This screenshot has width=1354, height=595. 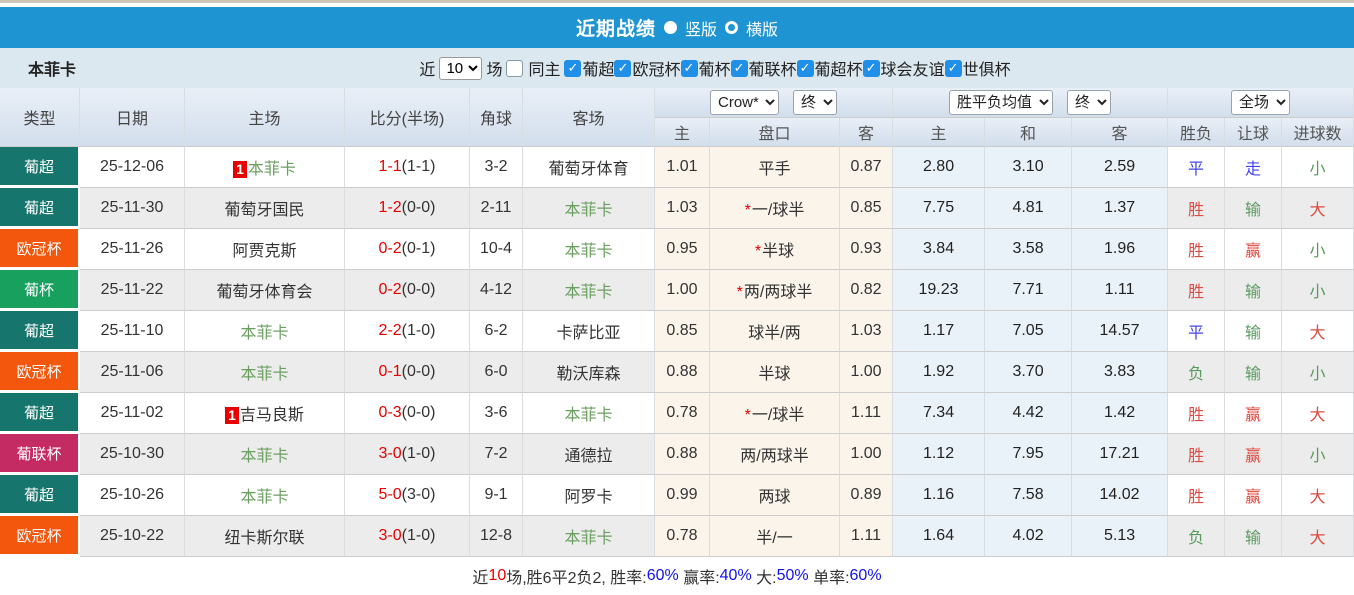 I want to click on handicap-home-odds: 0.95, so click(x=682, y=249).